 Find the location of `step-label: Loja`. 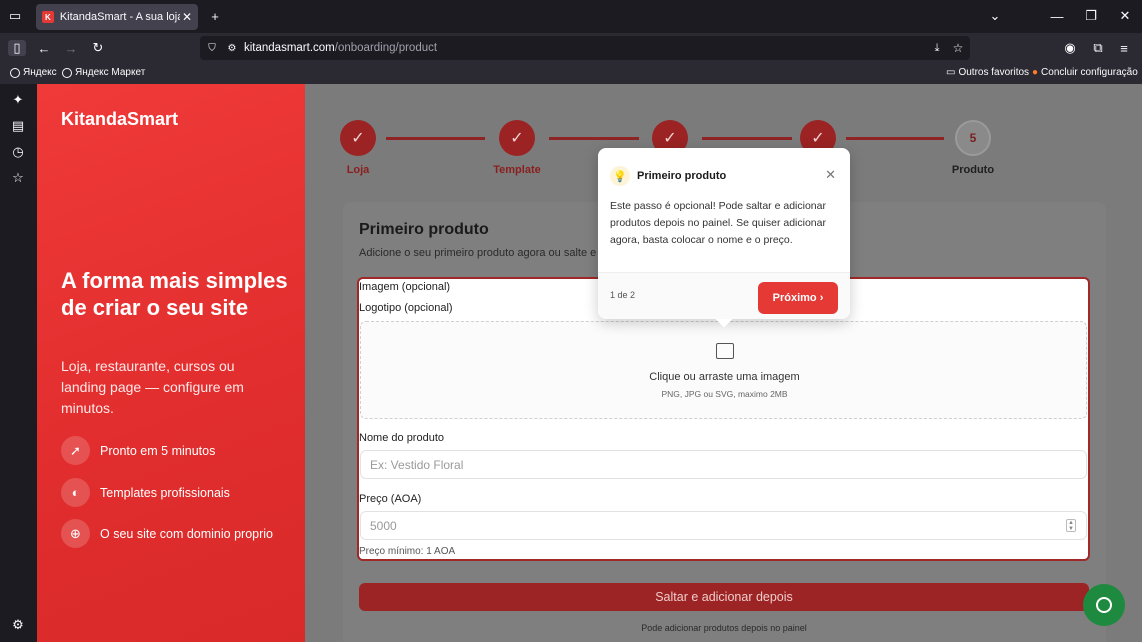

step-label: Loja is located at coordinates (358, 170).